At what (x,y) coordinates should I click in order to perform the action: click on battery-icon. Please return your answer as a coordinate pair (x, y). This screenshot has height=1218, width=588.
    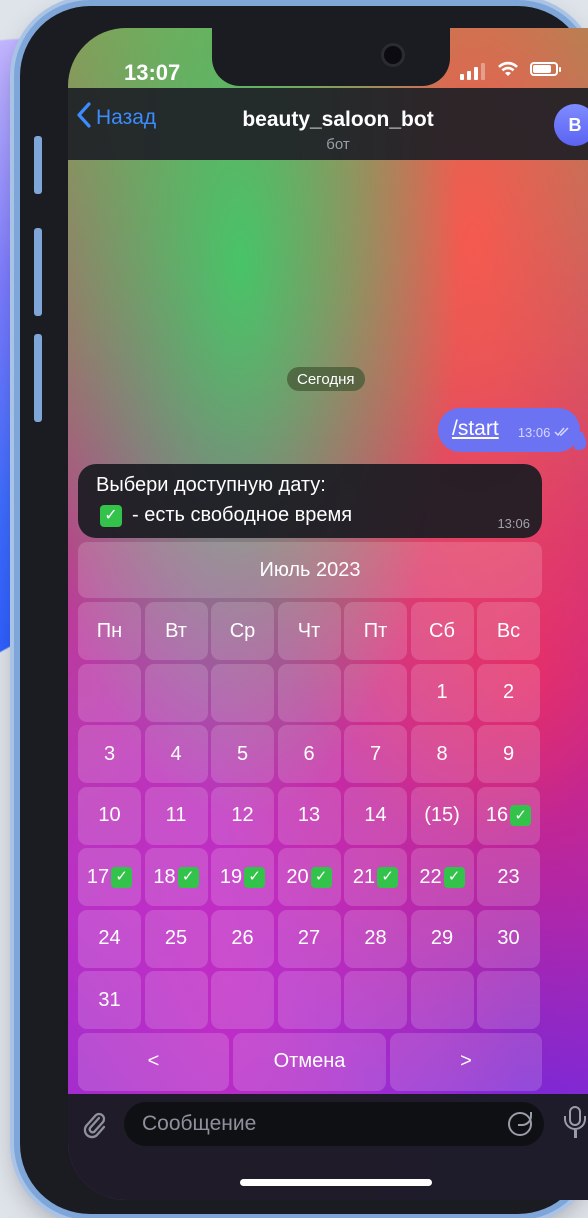
    Looking at the image, I should click on (545, 69).